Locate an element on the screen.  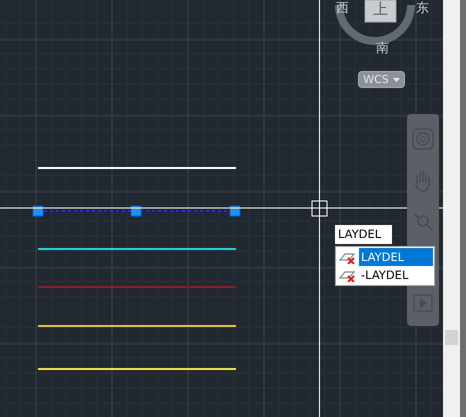
view-cube is located at coordinates (380, 11).